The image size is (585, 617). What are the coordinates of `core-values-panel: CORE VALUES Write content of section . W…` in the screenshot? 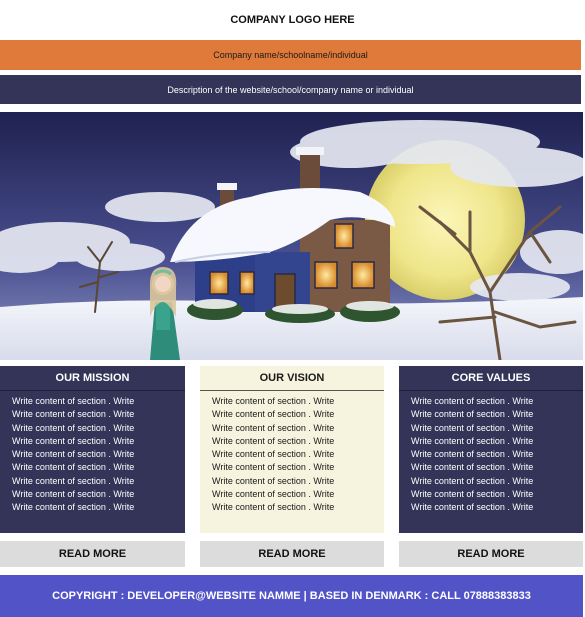 It's located at (491, 449).